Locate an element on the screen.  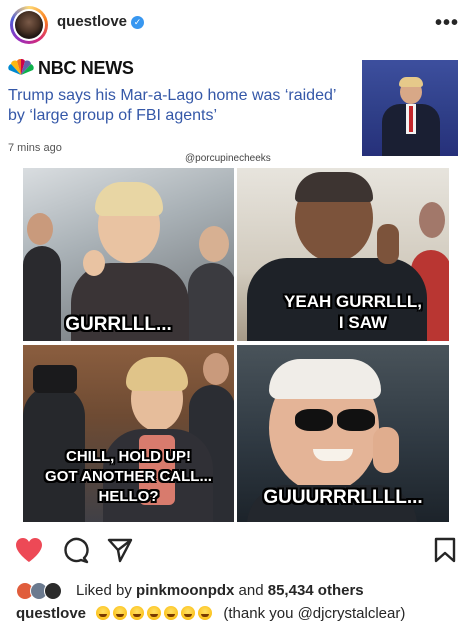
bookmark-icon is located at coordinates (445, 550).